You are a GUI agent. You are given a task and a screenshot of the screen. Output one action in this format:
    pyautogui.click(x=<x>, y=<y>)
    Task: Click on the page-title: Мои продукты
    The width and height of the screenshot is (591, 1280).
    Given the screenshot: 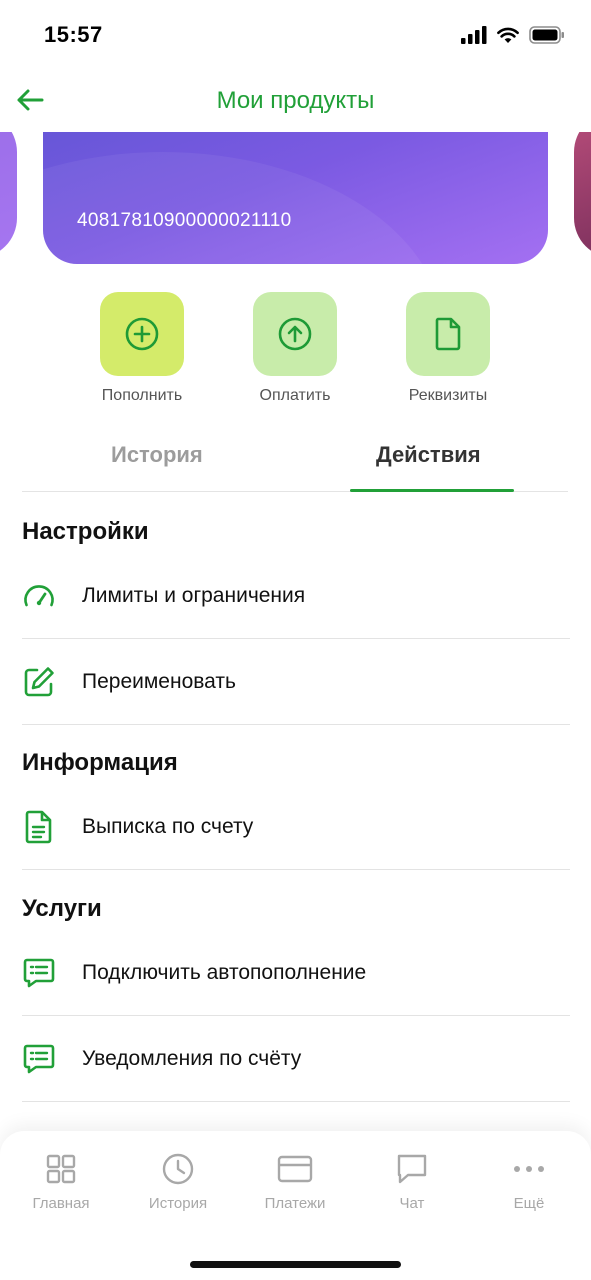 What is the action you would take?
    pyautogui.click(x=295, y=100)
    